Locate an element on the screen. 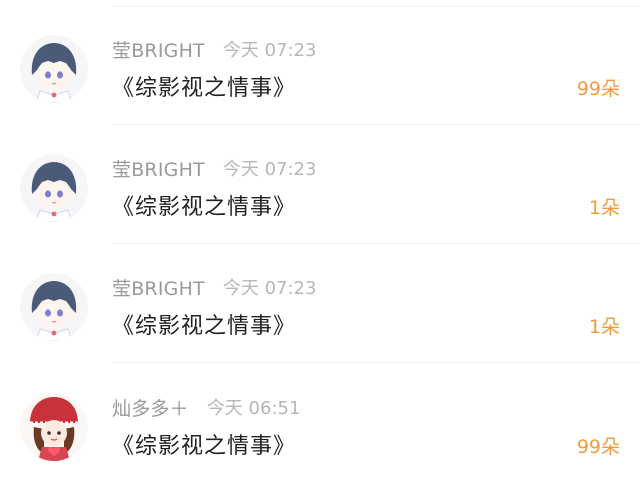 This screenshot has width=640, height=483. timestamp: 今天 06:51 is located at coordinates (253, 408).